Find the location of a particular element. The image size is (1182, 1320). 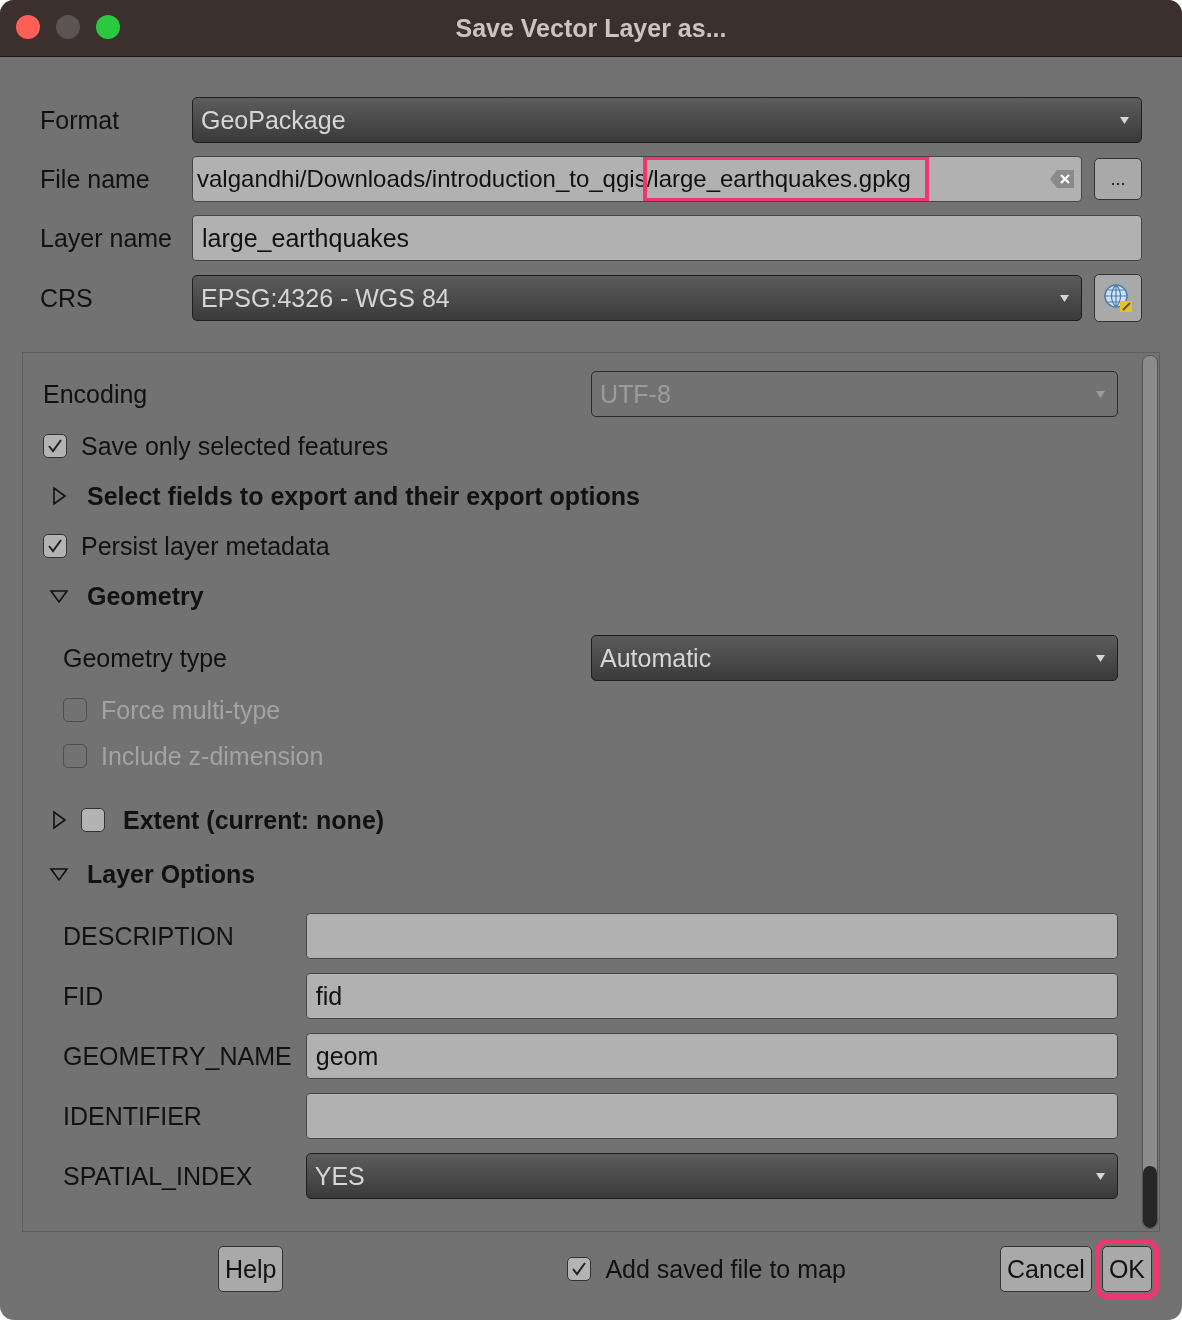

checkbox-label: Add saved file to map is located at coordinates (725, 1269).